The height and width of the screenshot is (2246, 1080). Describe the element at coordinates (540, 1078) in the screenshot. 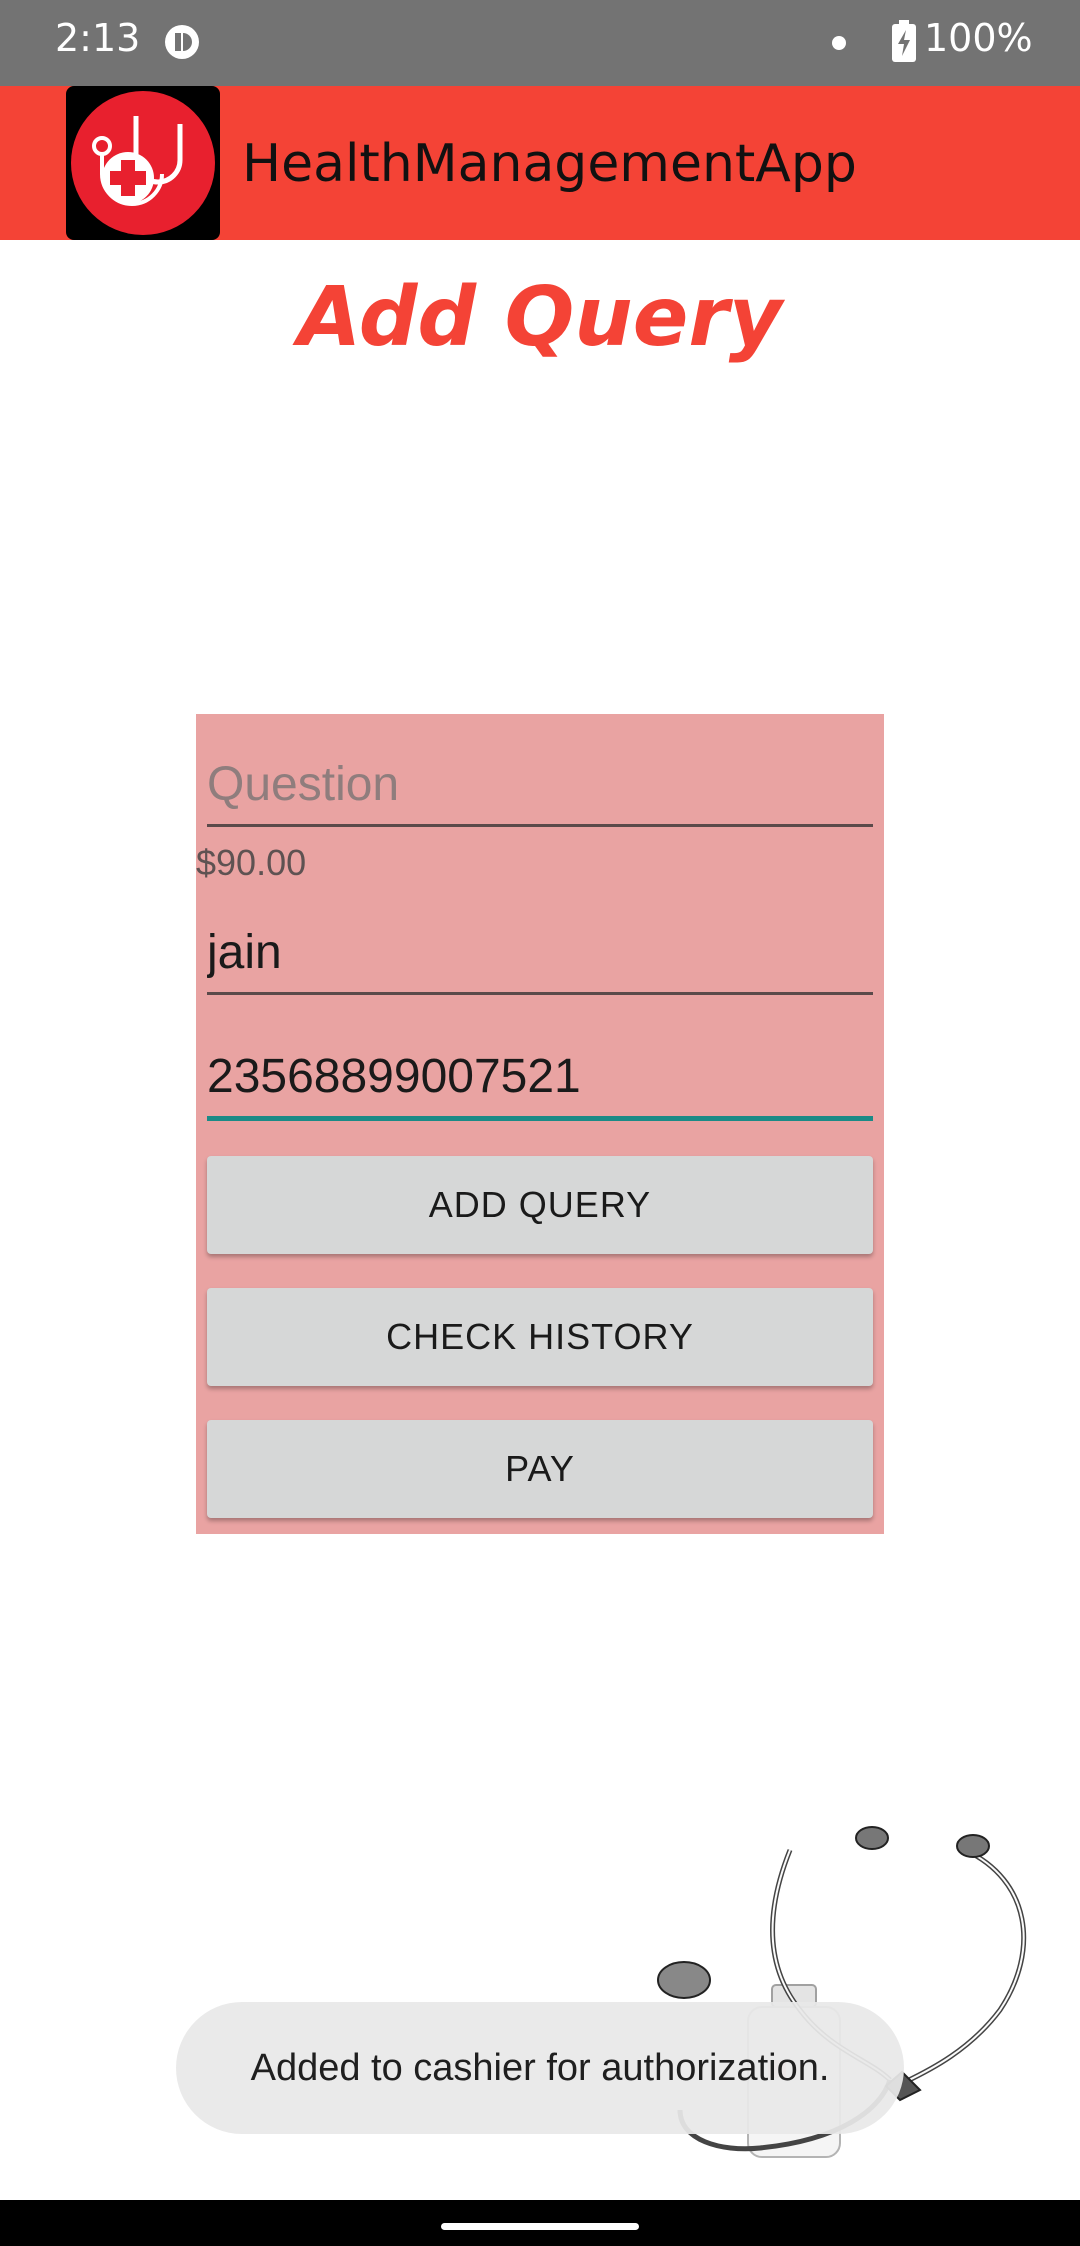

I see `card-number-input` at that location.